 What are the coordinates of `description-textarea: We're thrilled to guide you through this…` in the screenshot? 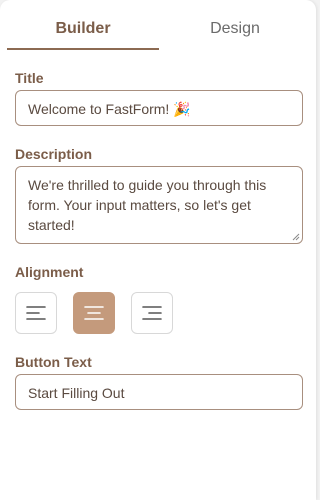 It's located at (159, 205).